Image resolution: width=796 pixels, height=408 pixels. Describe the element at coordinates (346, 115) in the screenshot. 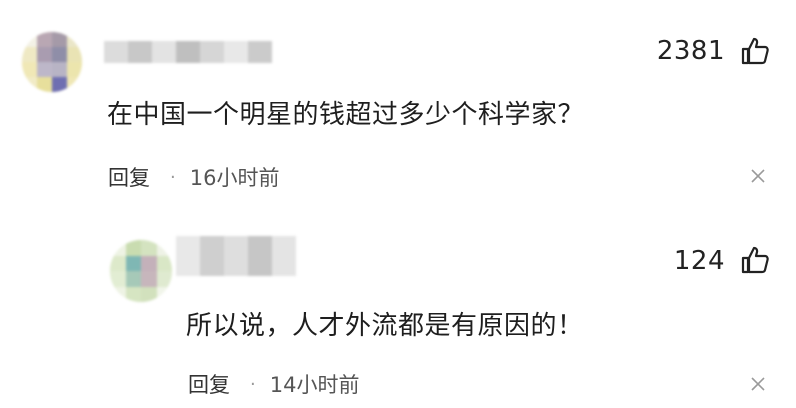

I see `comment-text: 在中国一个明星的钱超过多少个科学家？` at that location.